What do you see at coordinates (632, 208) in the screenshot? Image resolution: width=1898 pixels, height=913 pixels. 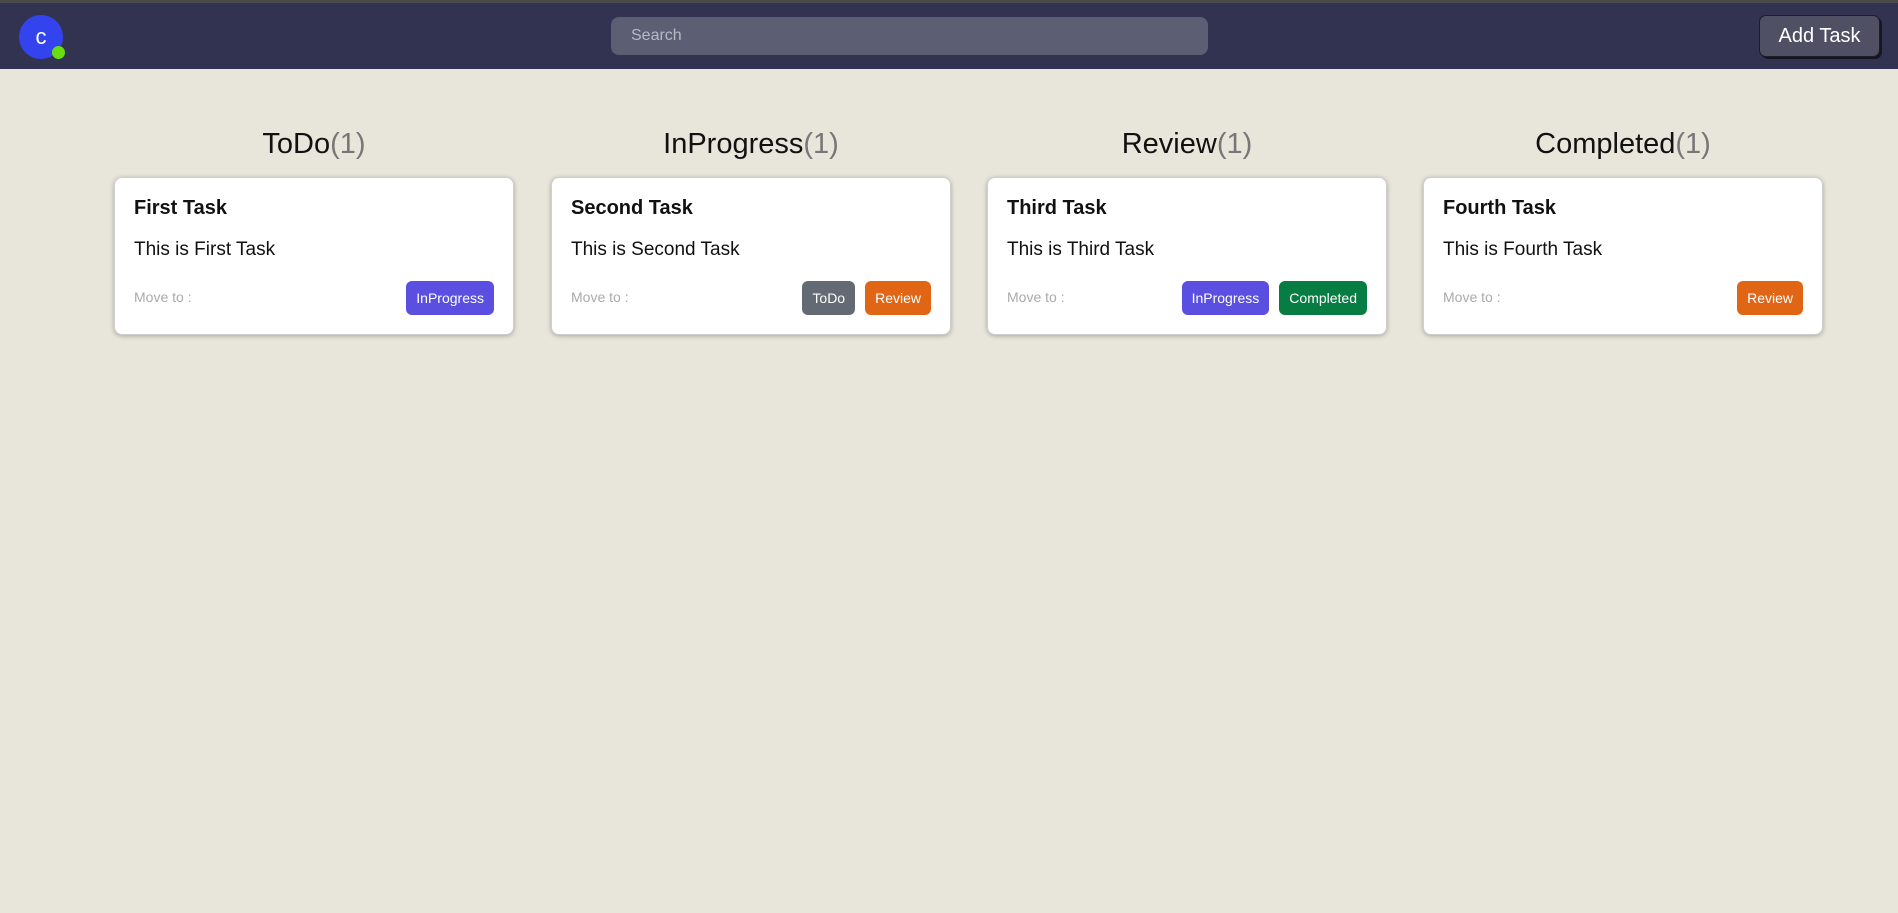 I see `task-title: Second Task` at bounding box center [632, 208].